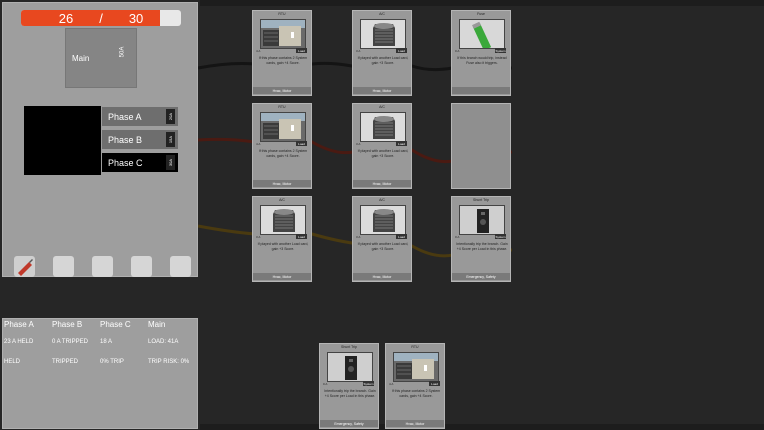  What do you see at coordinates (112, 362) in the screenshot?
I see `stat-phase-c-status: 0% TRIP` at bounding box center [112, 362].